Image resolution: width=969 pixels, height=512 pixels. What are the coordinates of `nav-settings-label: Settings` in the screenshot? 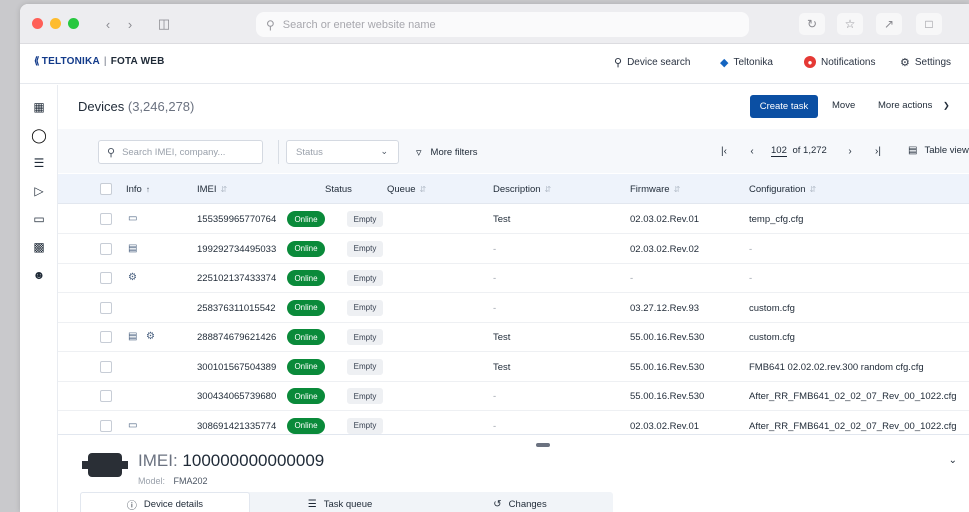 It's located at (933, 62).